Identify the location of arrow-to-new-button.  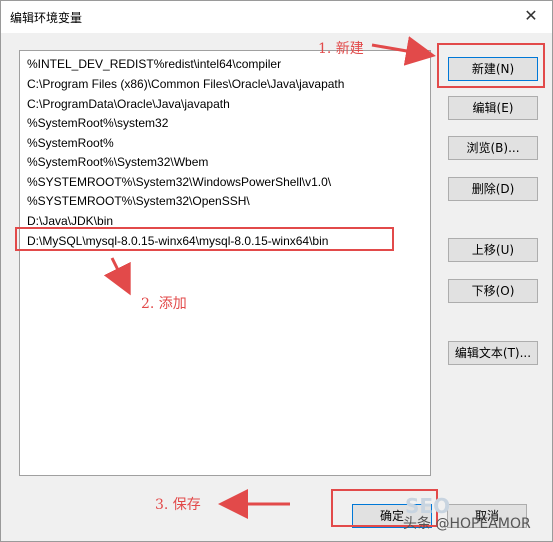
(403, 51).